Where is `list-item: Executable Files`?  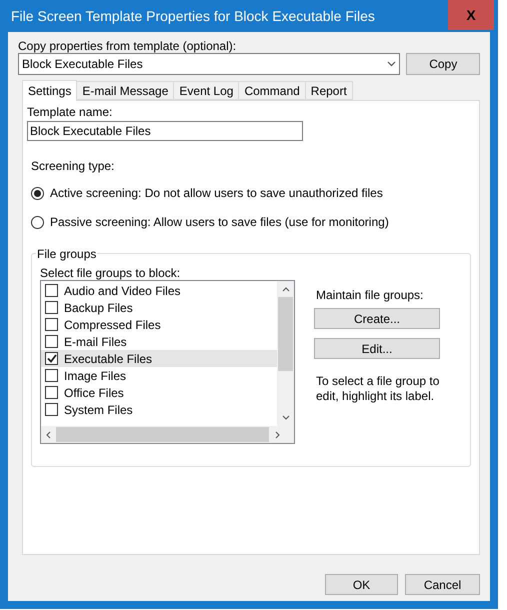 list-item: Executable Files is located at coordinates (159, 358).